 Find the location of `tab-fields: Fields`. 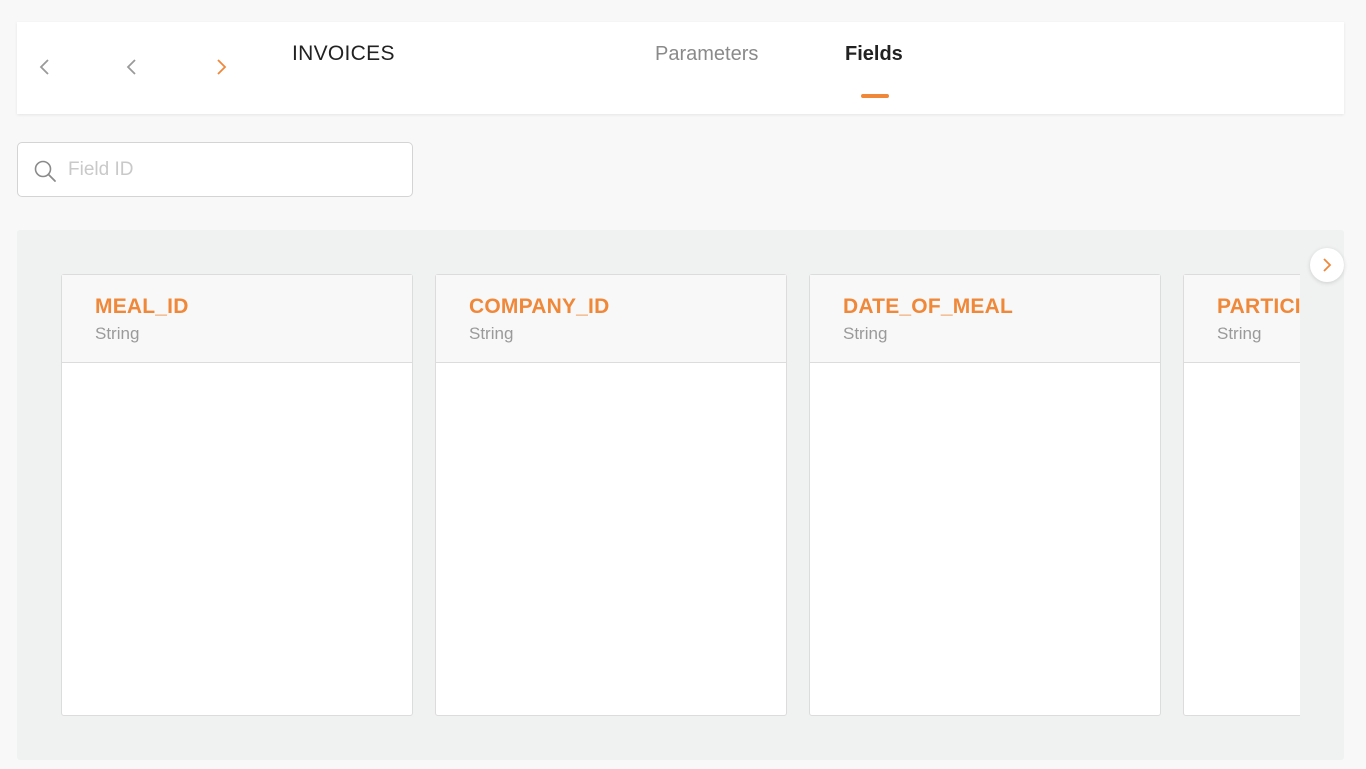

tab-fields: Fields is located at coordinates (874, 54).